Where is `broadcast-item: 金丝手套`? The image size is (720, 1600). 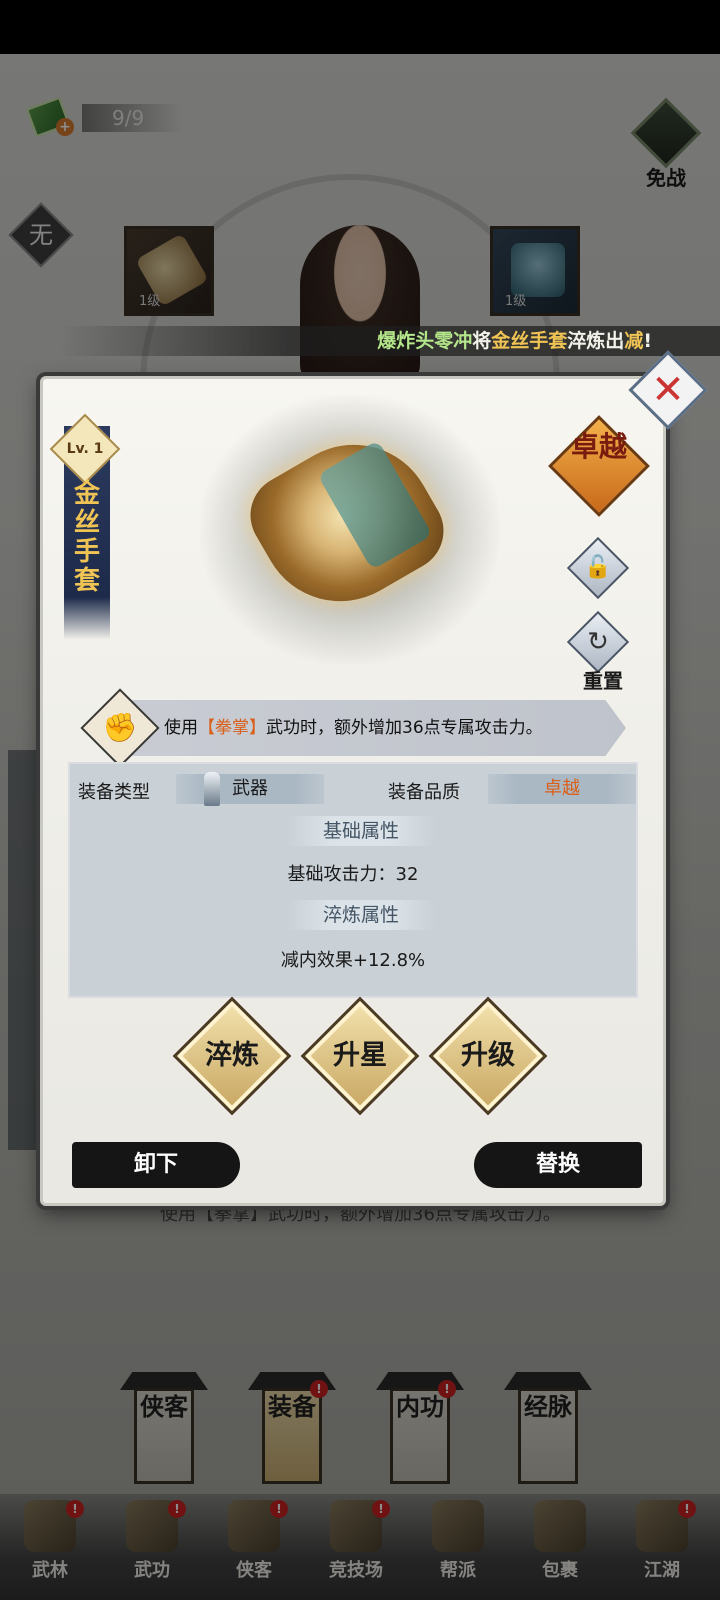
broadcast-item: 金丝手套 is located at coordinates (529, 341).